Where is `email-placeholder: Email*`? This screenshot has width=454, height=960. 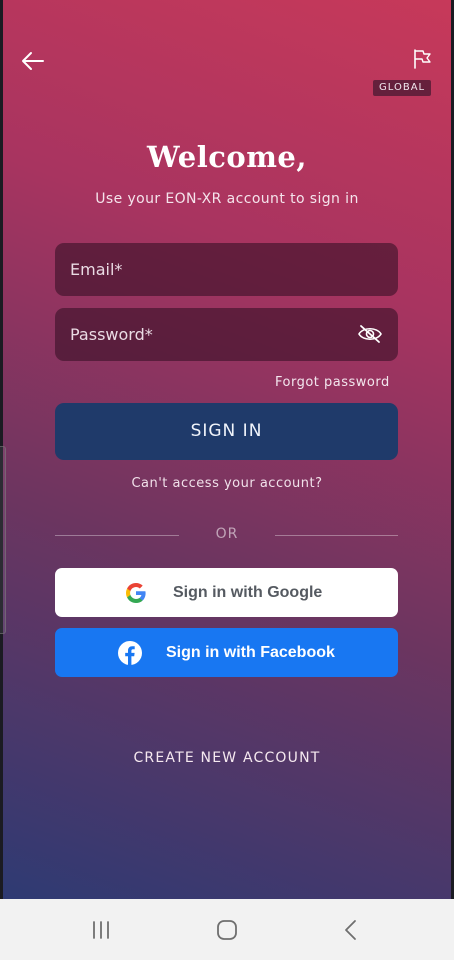 email-placeholder: Email* is located at coordinates (96, 269).